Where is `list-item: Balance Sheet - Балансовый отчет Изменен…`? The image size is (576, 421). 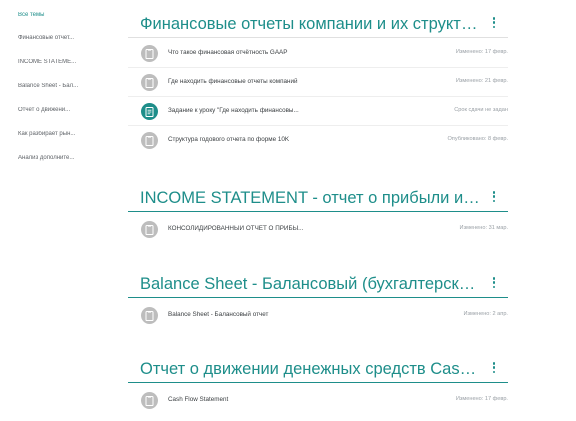
list-item: Balance Sheet - Балансовый отчет Изменен… is located at coordinates (318, 315).